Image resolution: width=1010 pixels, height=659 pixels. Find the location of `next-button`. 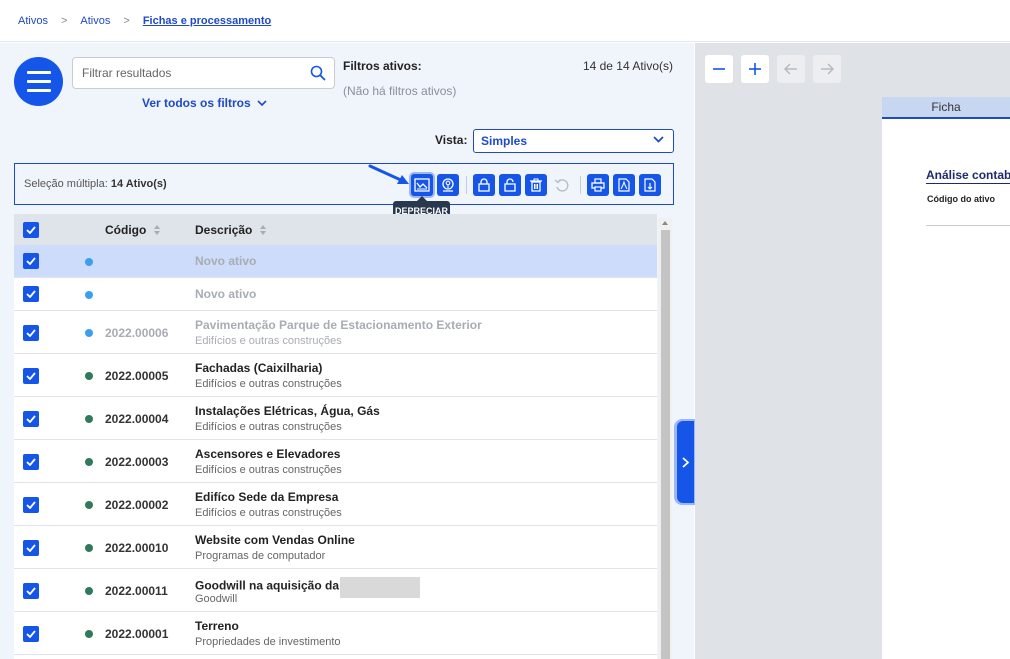

next-button is located at coordinates (827, 69).